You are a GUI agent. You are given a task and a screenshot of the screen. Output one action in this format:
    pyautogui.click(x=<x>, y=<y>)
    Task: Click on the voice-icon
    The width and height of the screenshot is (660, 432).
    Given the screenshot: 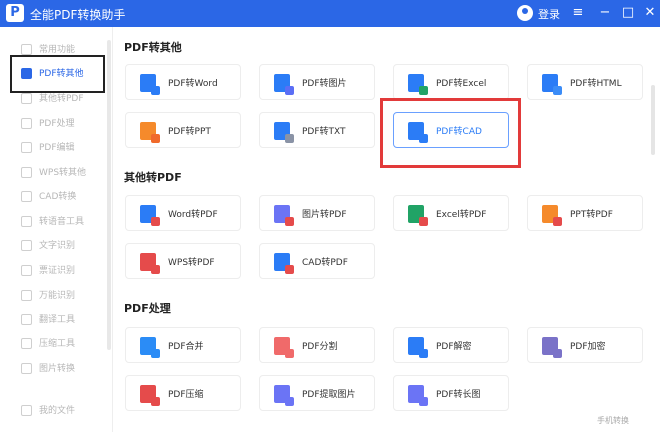 What is the action you would take?
    pyautogui.click(x=26, y=221)
    